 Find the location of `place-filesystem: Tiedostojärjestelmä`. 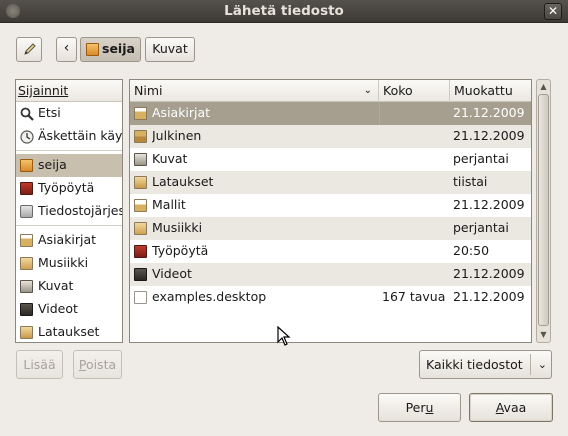

place-filesystem: Tiedostojärjestelmä is located at coordinates (69, 211).